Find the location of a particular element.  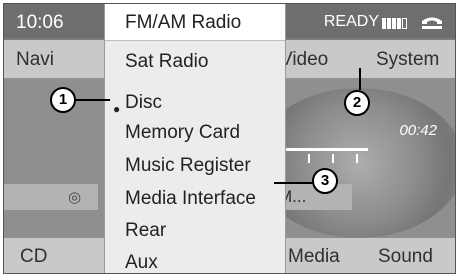

callout-3-leader is located at coordinates (294, 183).